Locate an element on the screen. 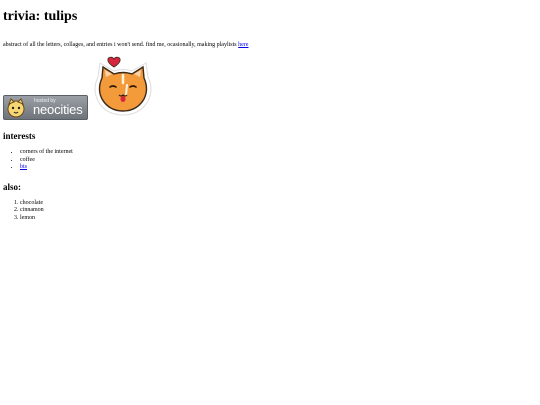 The image size is (540, 405). list-item: lemon is located at coordinates (278, 219).